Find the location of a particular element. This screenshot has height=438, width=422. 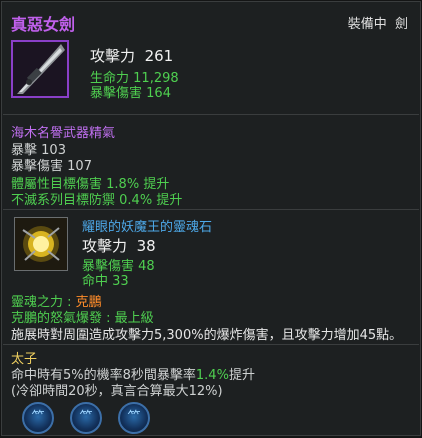

bonus-2-suffix: 提升 is located at coordinates (169, 200).